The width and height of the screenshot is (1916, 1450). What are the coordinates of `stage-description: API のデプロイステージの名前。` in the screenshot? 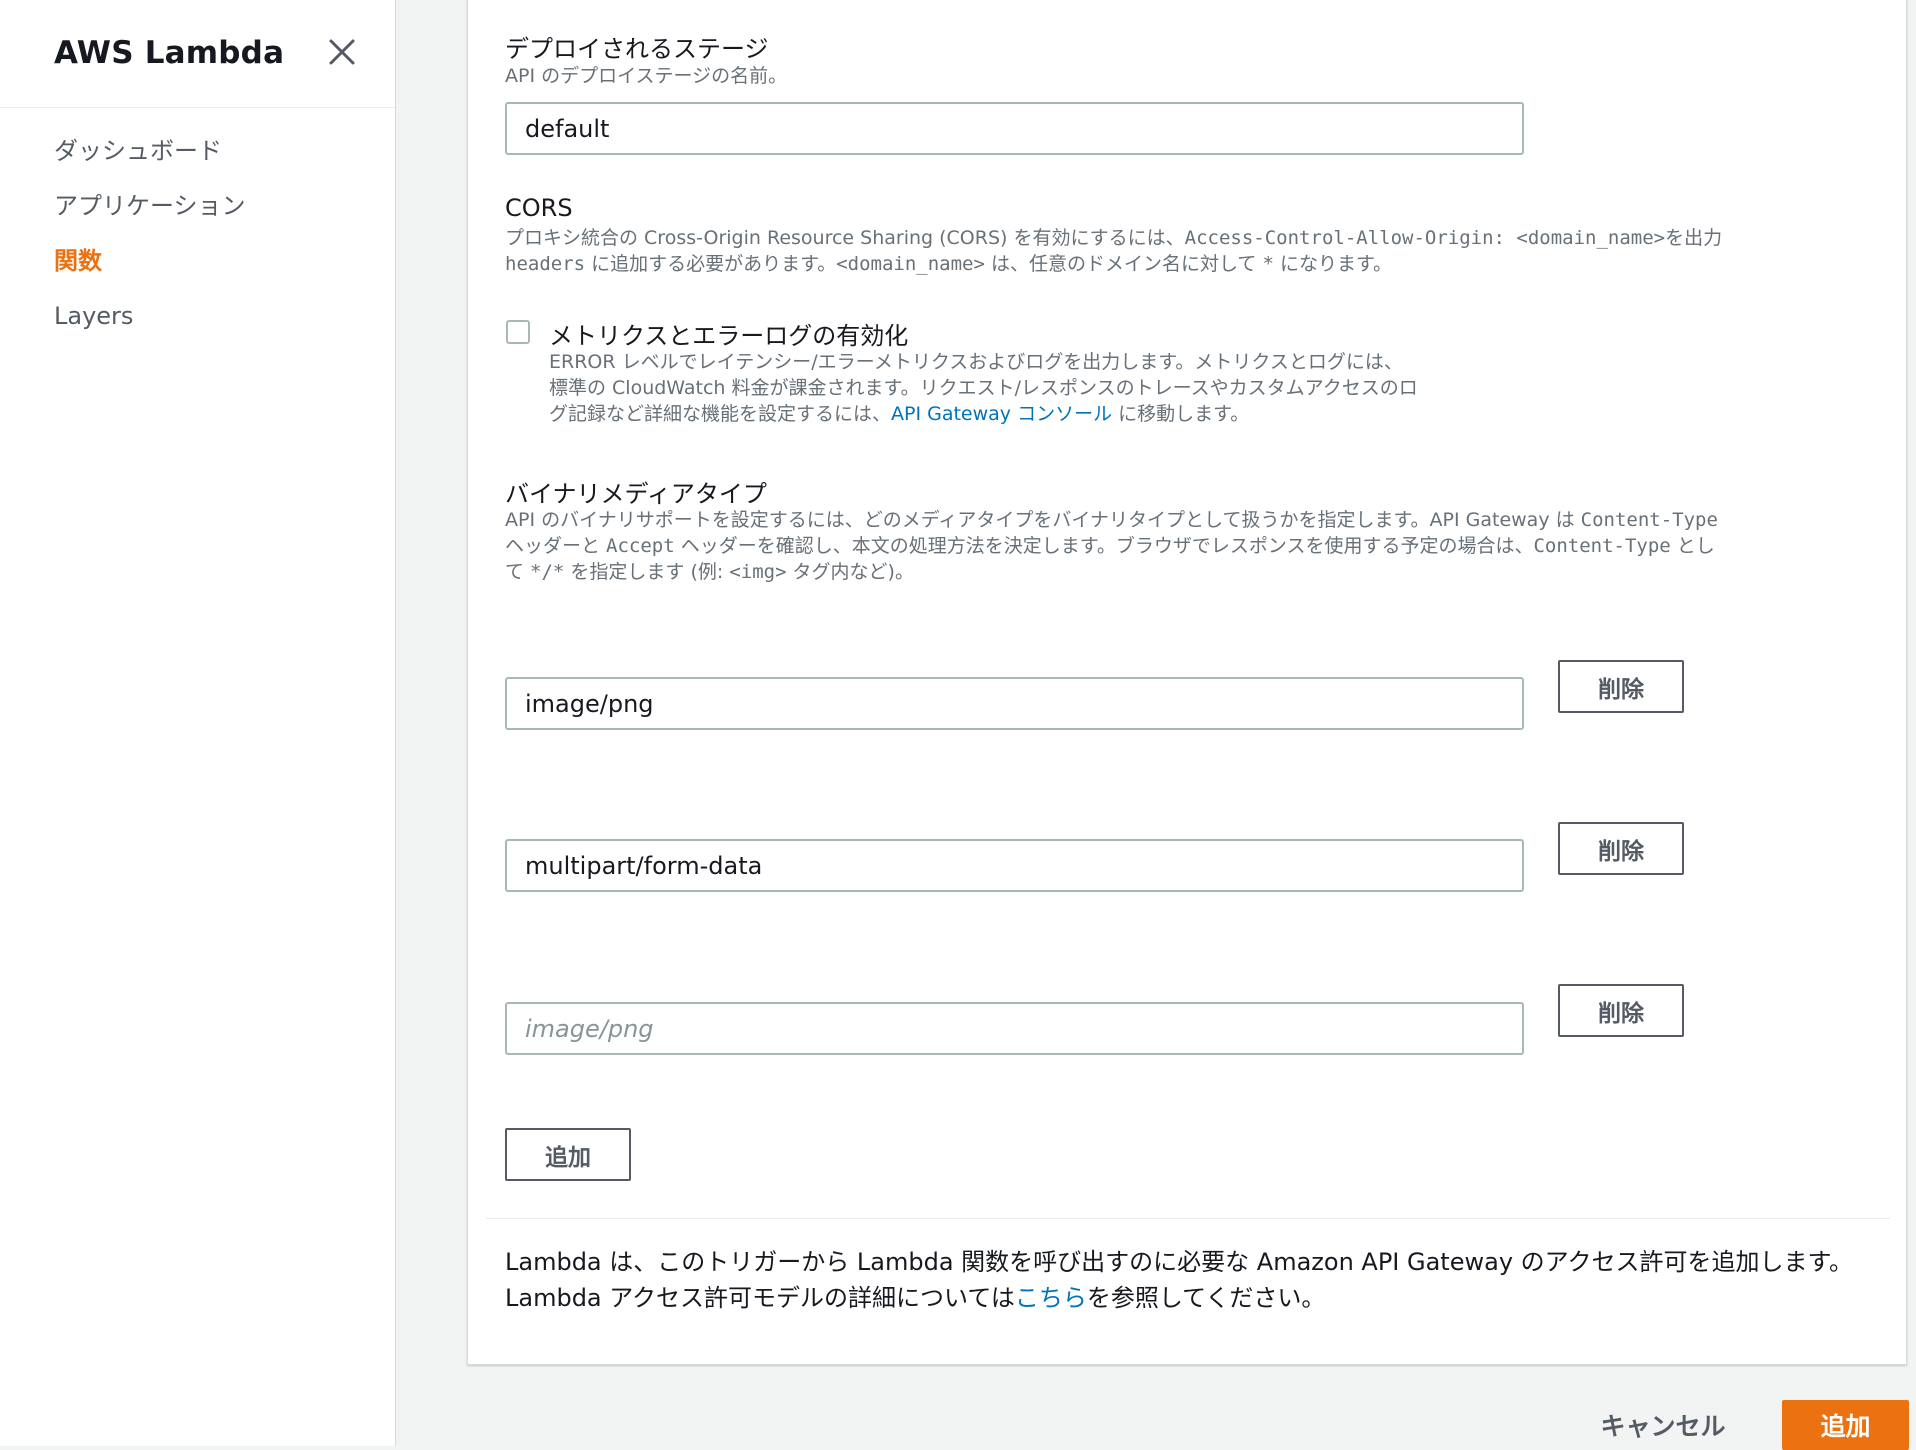 It's located at (646, 76).